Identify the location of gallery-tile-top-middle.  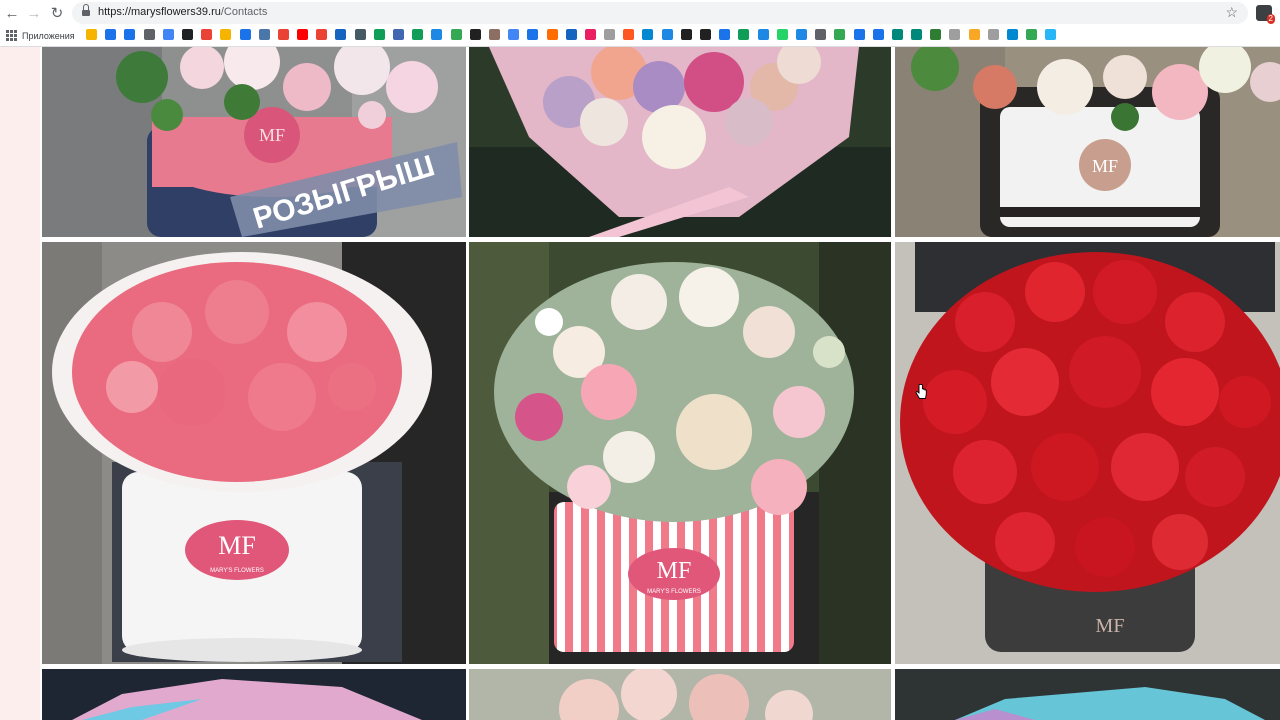
(680, 142).